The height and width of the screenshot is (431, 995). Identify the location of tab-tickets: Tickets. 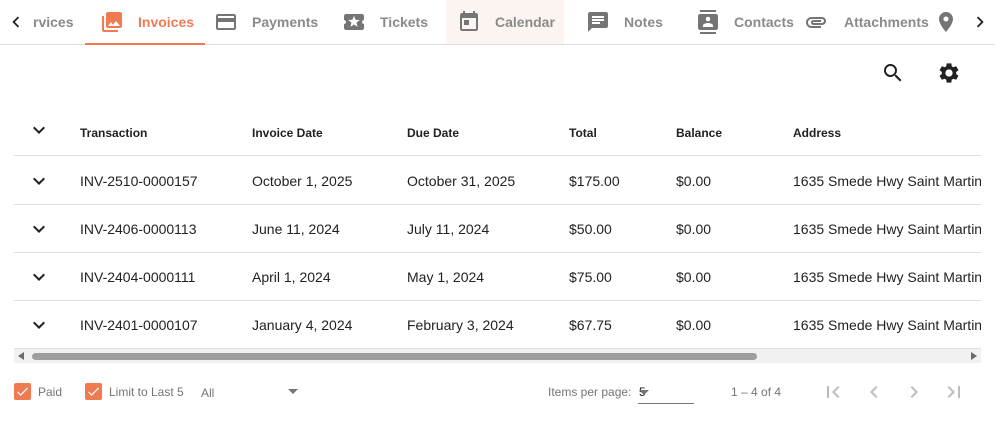
(385, 22).